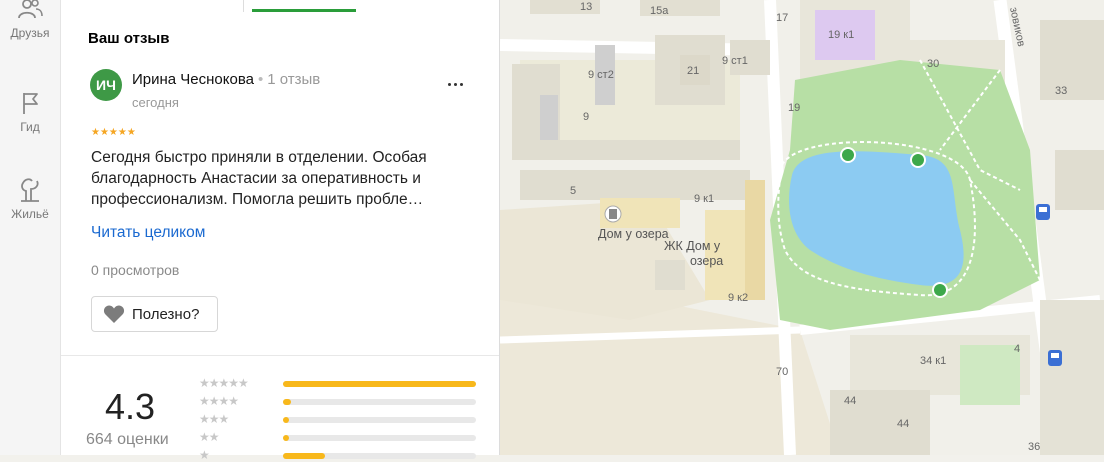  I want to click on map-label-9k2: 9 к2, so click(738, 298).